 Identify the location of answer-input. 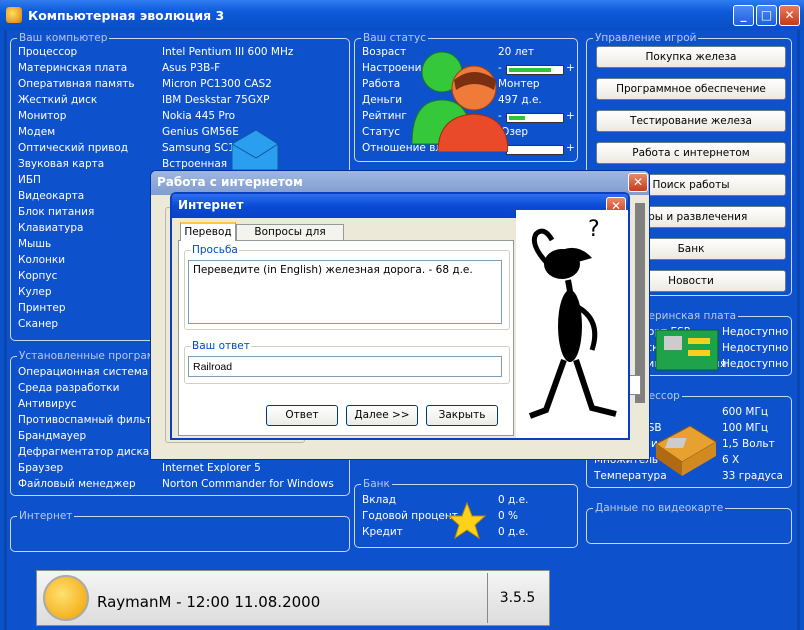
(345, 366).